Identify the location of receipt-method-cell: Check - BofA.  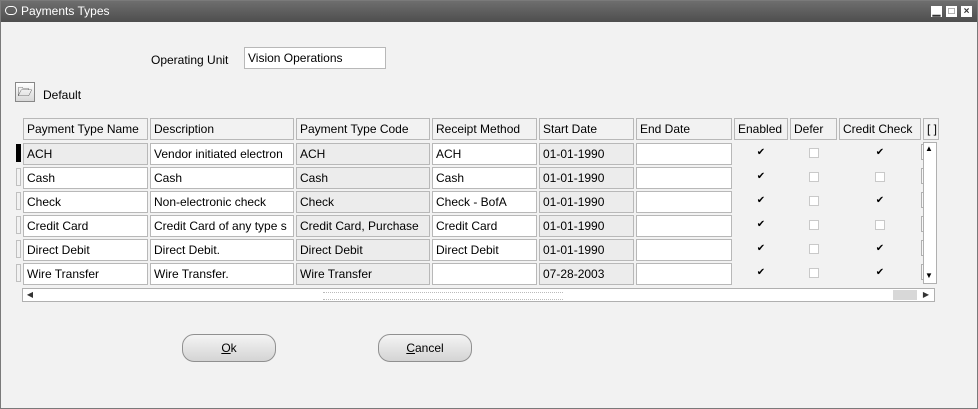
(484, 202).